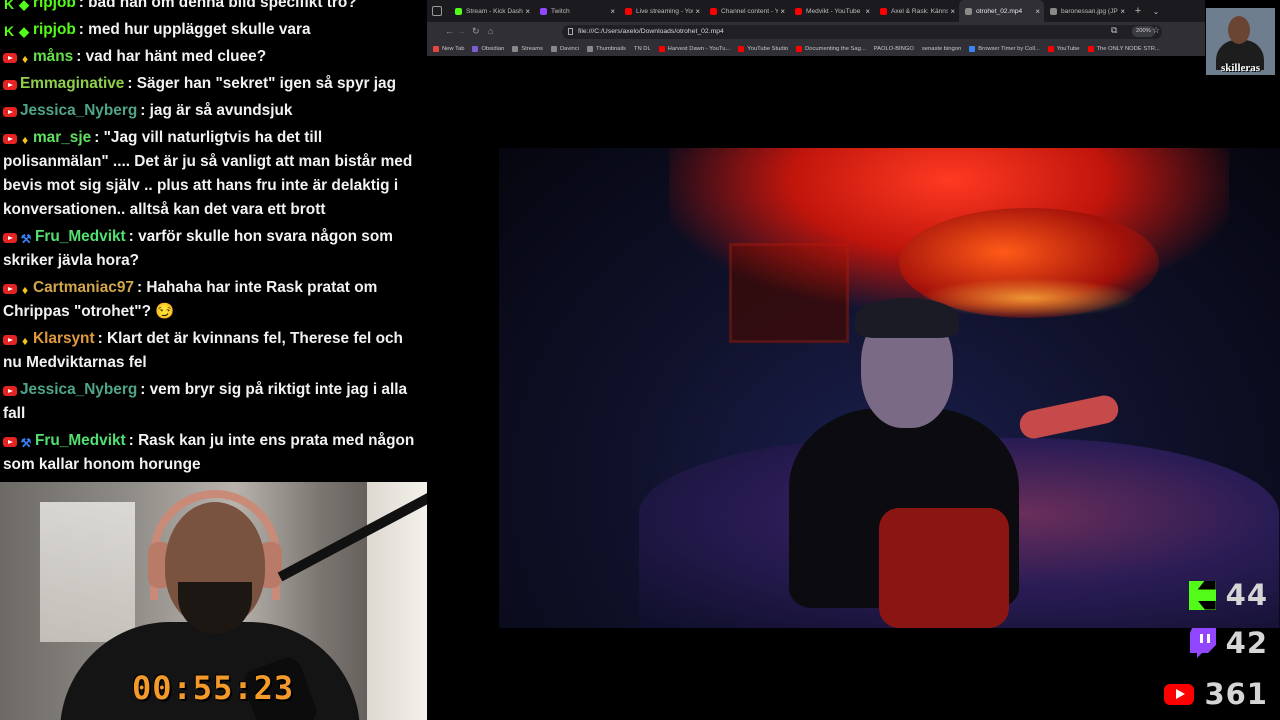 The width and height of the screenshot is (1280, 720). What do you see at coordinates (437, 11) in the screenshot?
I see `window-menu-icon` at bounding box center [437, 11].